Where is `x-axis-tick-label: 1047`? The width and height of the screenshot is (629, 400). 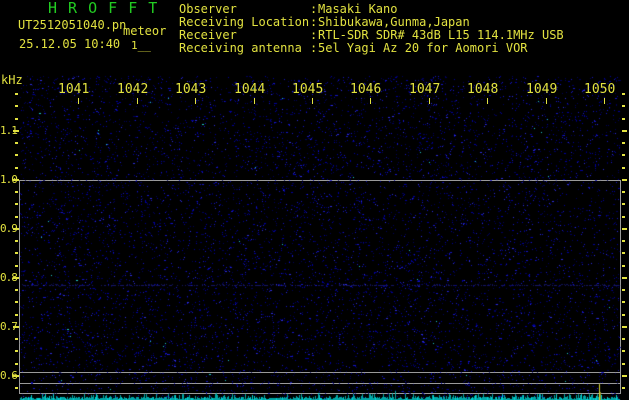
x-axis-tick-label: 1047 is located at coordinates (425, 89).